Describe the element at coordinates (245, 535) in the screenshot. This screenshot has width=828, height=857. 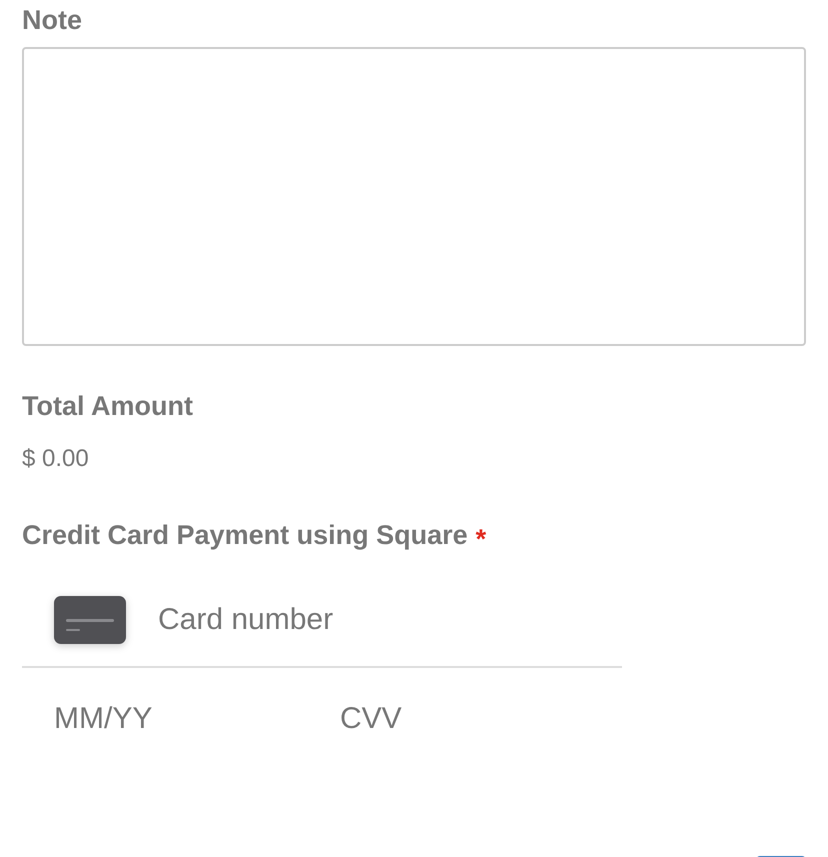
I see `field-label: Credit Card Payment using Square` at that location.